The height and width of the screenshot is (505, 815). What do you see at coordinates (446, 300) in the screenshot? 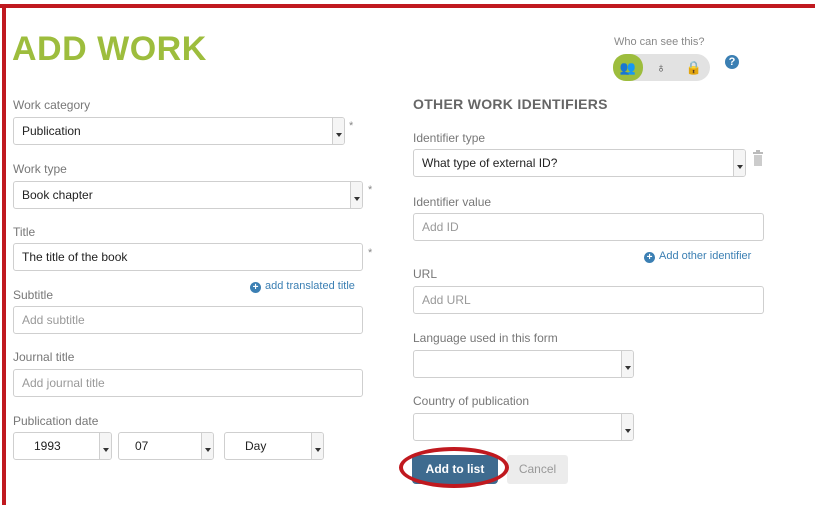
I see `url-placeholder: Add URL` at bounding box center [446, 300].